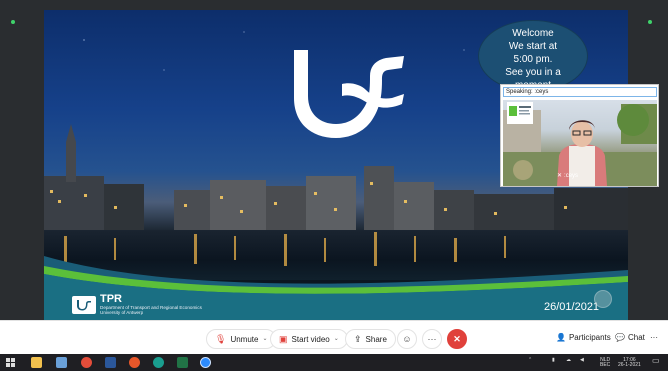 Image resolution: width=668 pixels, height=371 pixels. I want to click on speaker-video, so click(580, 143).